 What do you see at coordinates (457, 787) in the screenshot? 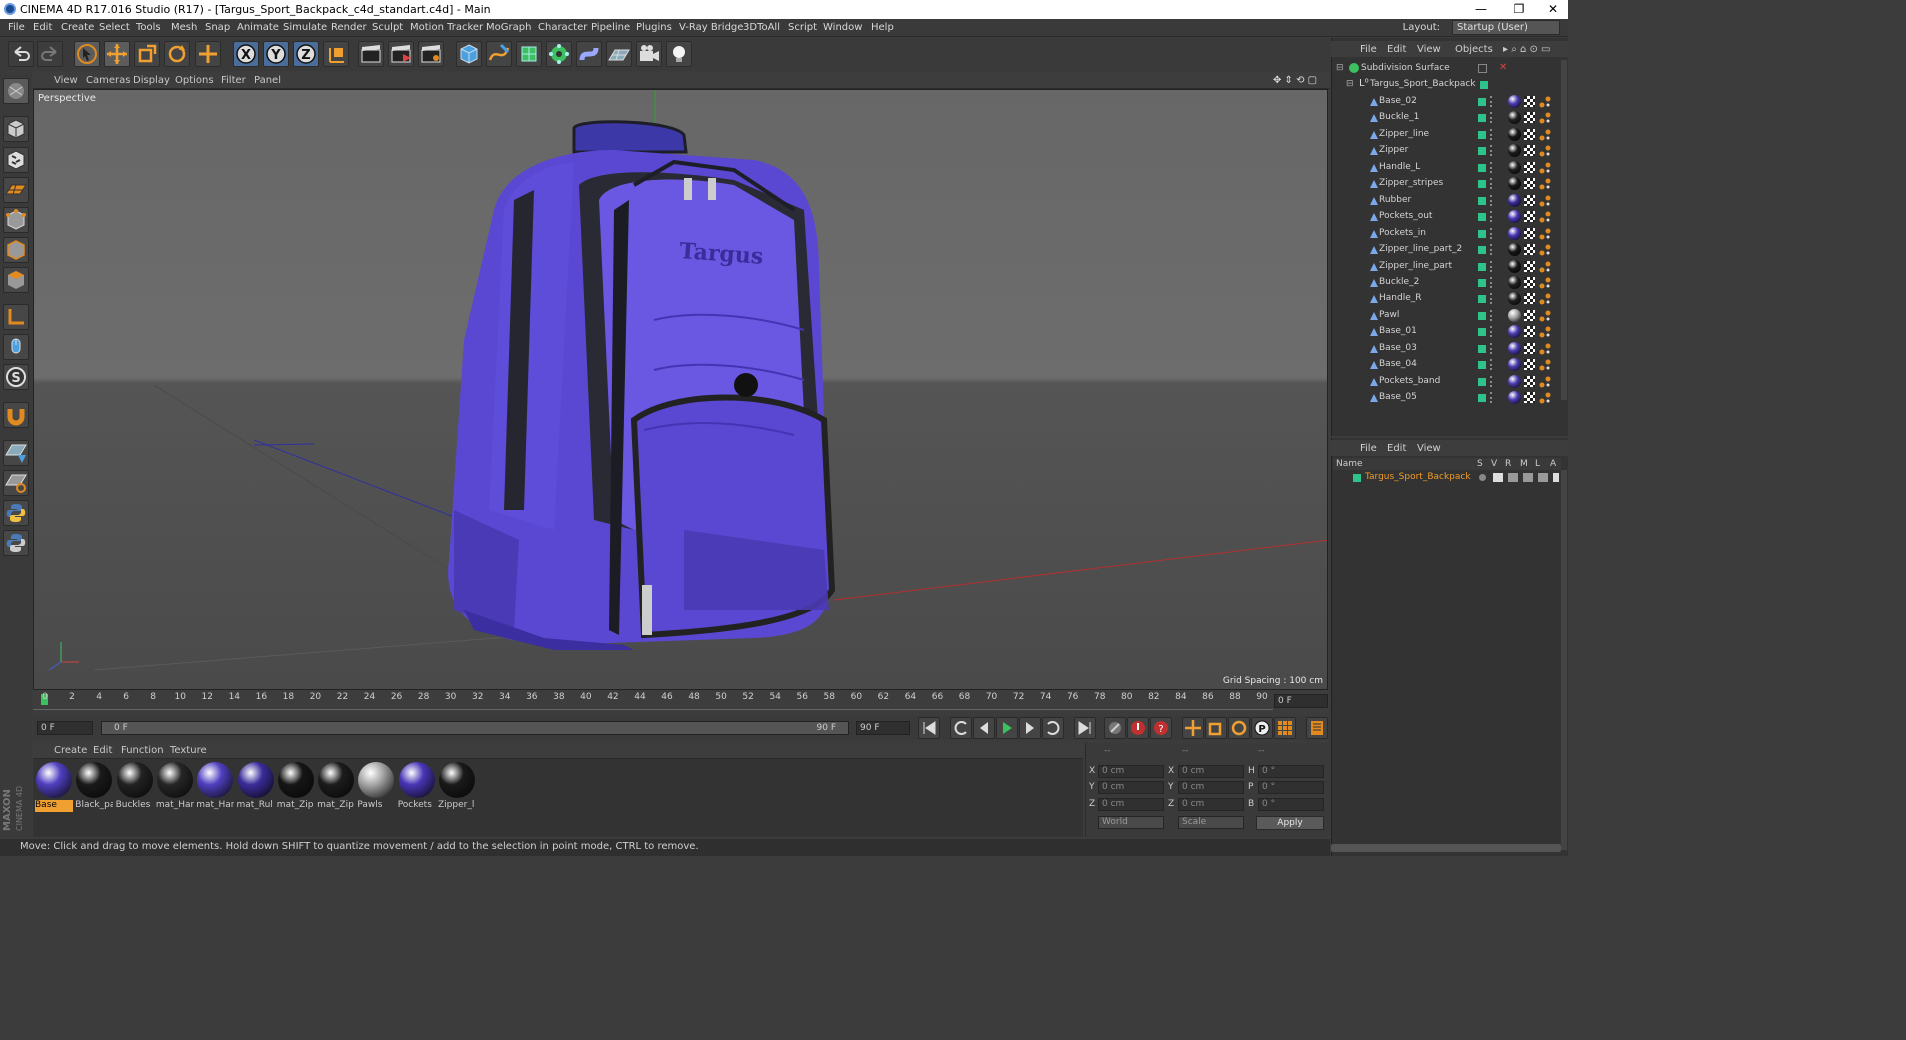
I see `material-swatch: Zipper_l` at bounding box center [457, 787].